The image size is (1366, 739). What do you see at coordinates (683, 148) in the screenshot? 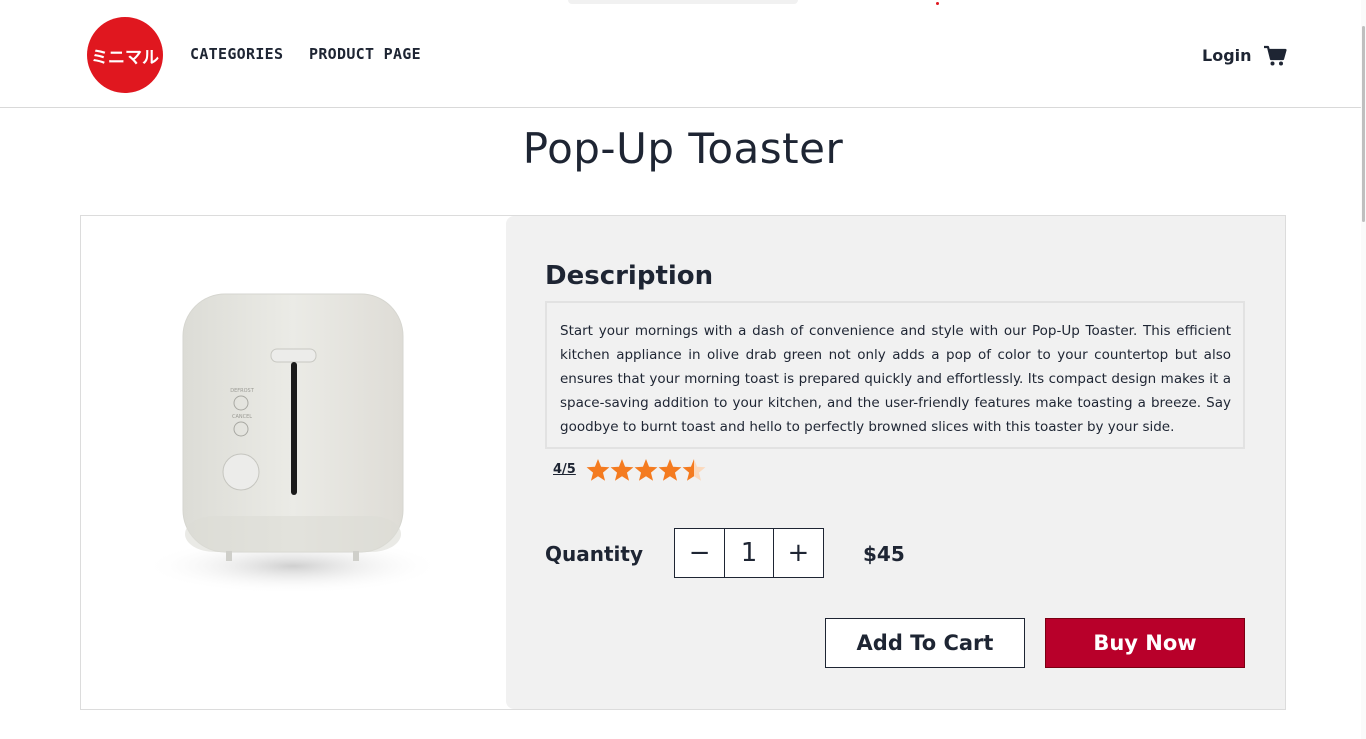
I see `page-title: Pop-Up Toaster` at bounding box center [683, 148].